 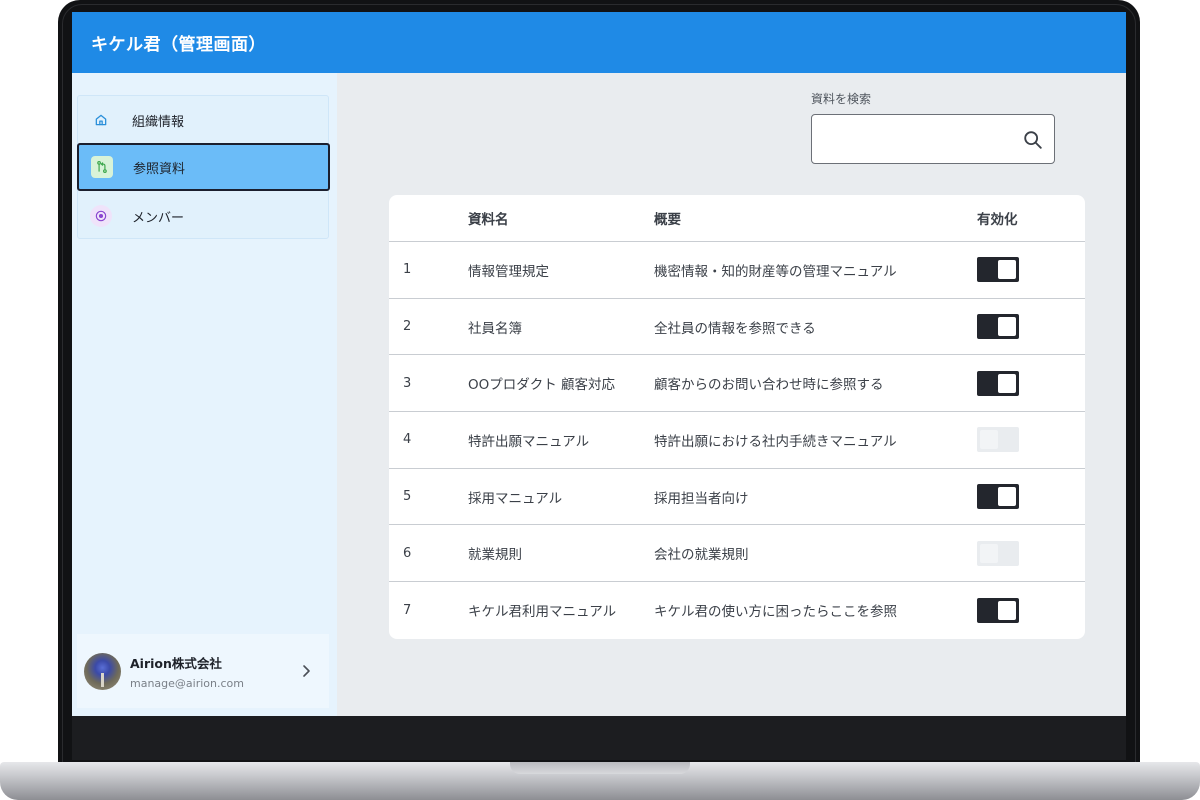 I want to click on sidebar-item-references: 参照資料, so click(x=203, y=167).